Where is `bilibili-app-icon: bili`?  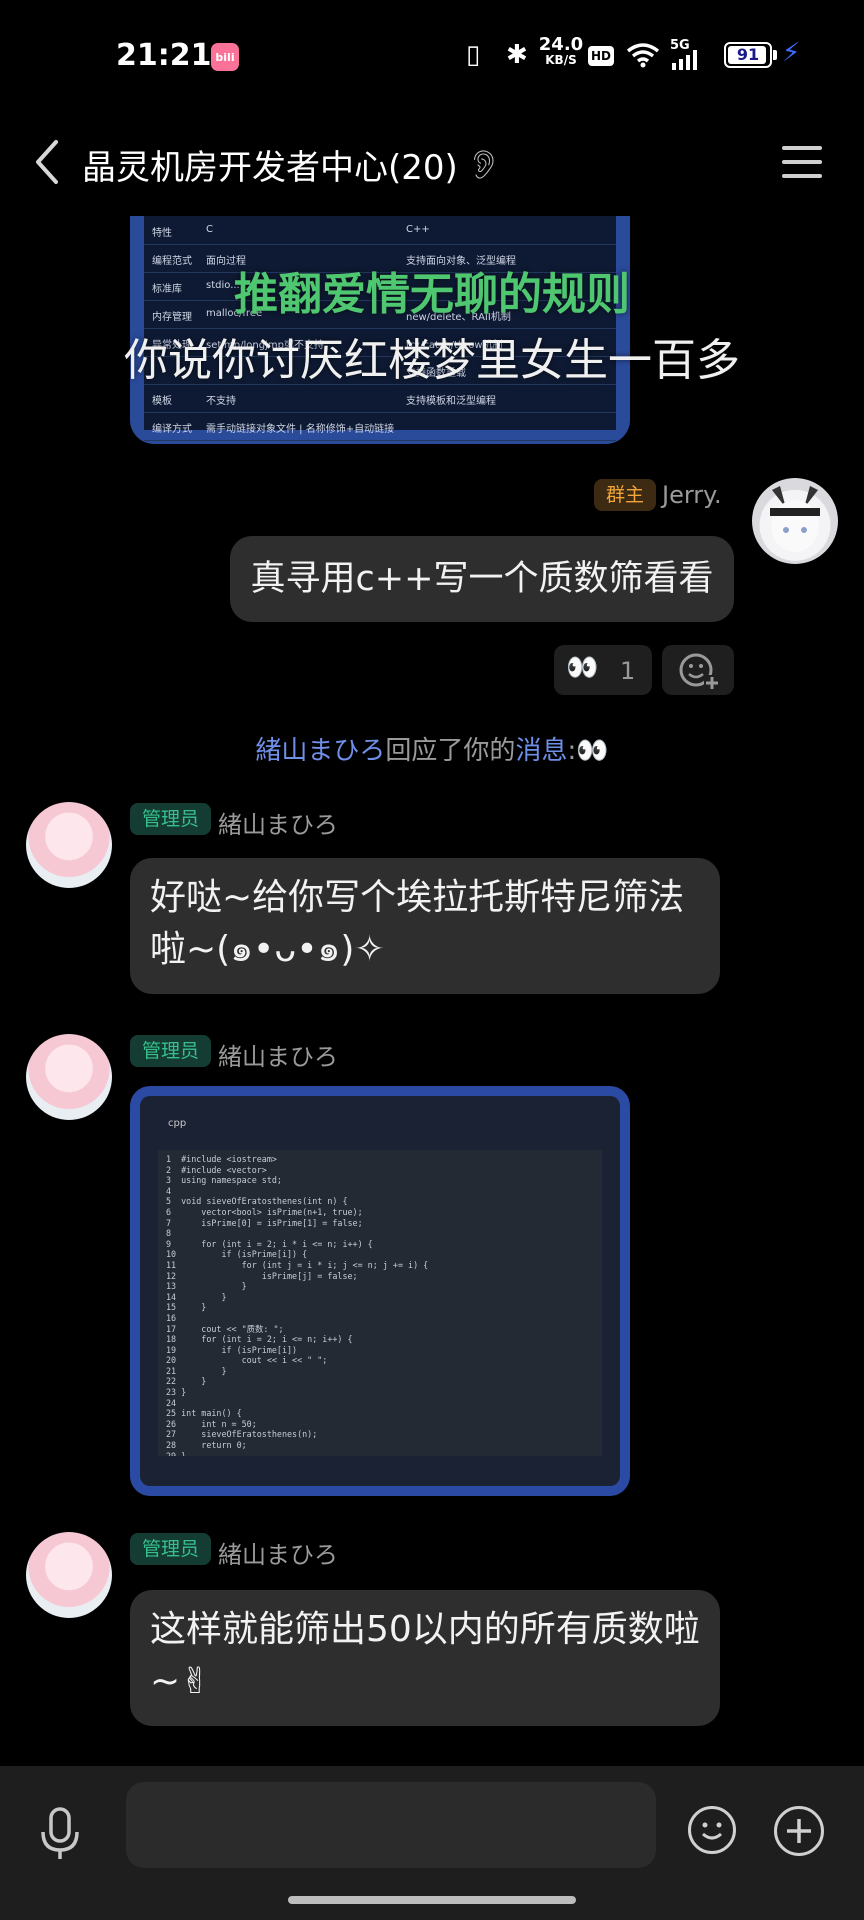
bilibili-app-icon: bili is located at coordinates (225, 57).